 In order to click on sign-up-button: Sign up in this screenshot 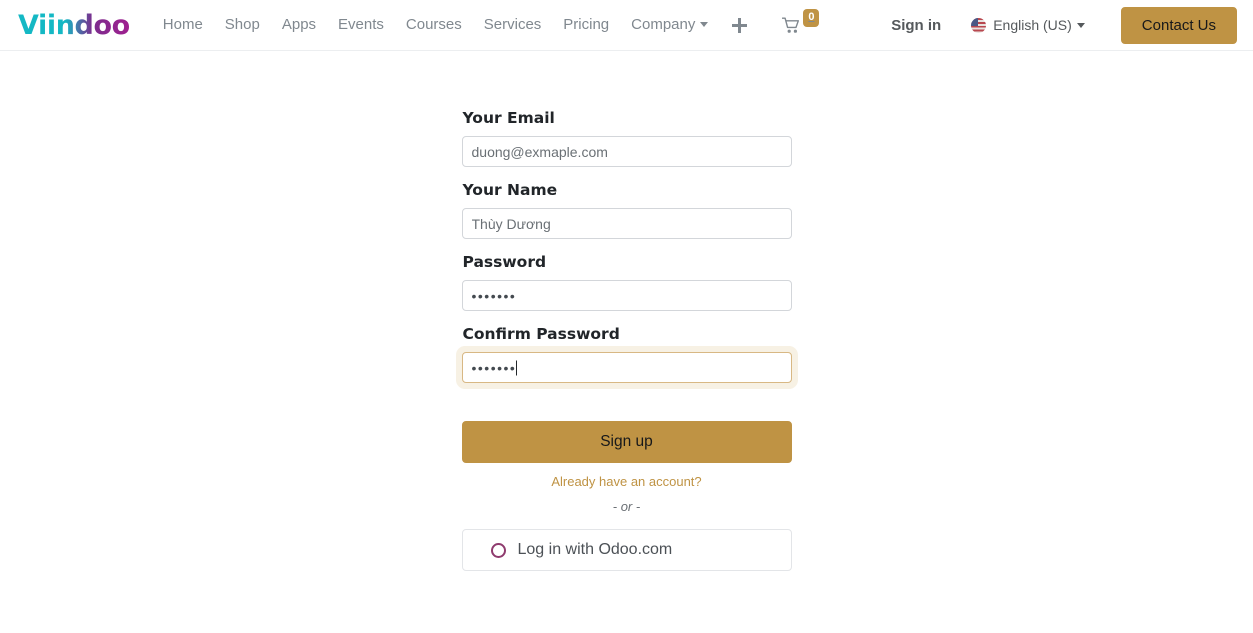, I will do `click(626, 442)`.